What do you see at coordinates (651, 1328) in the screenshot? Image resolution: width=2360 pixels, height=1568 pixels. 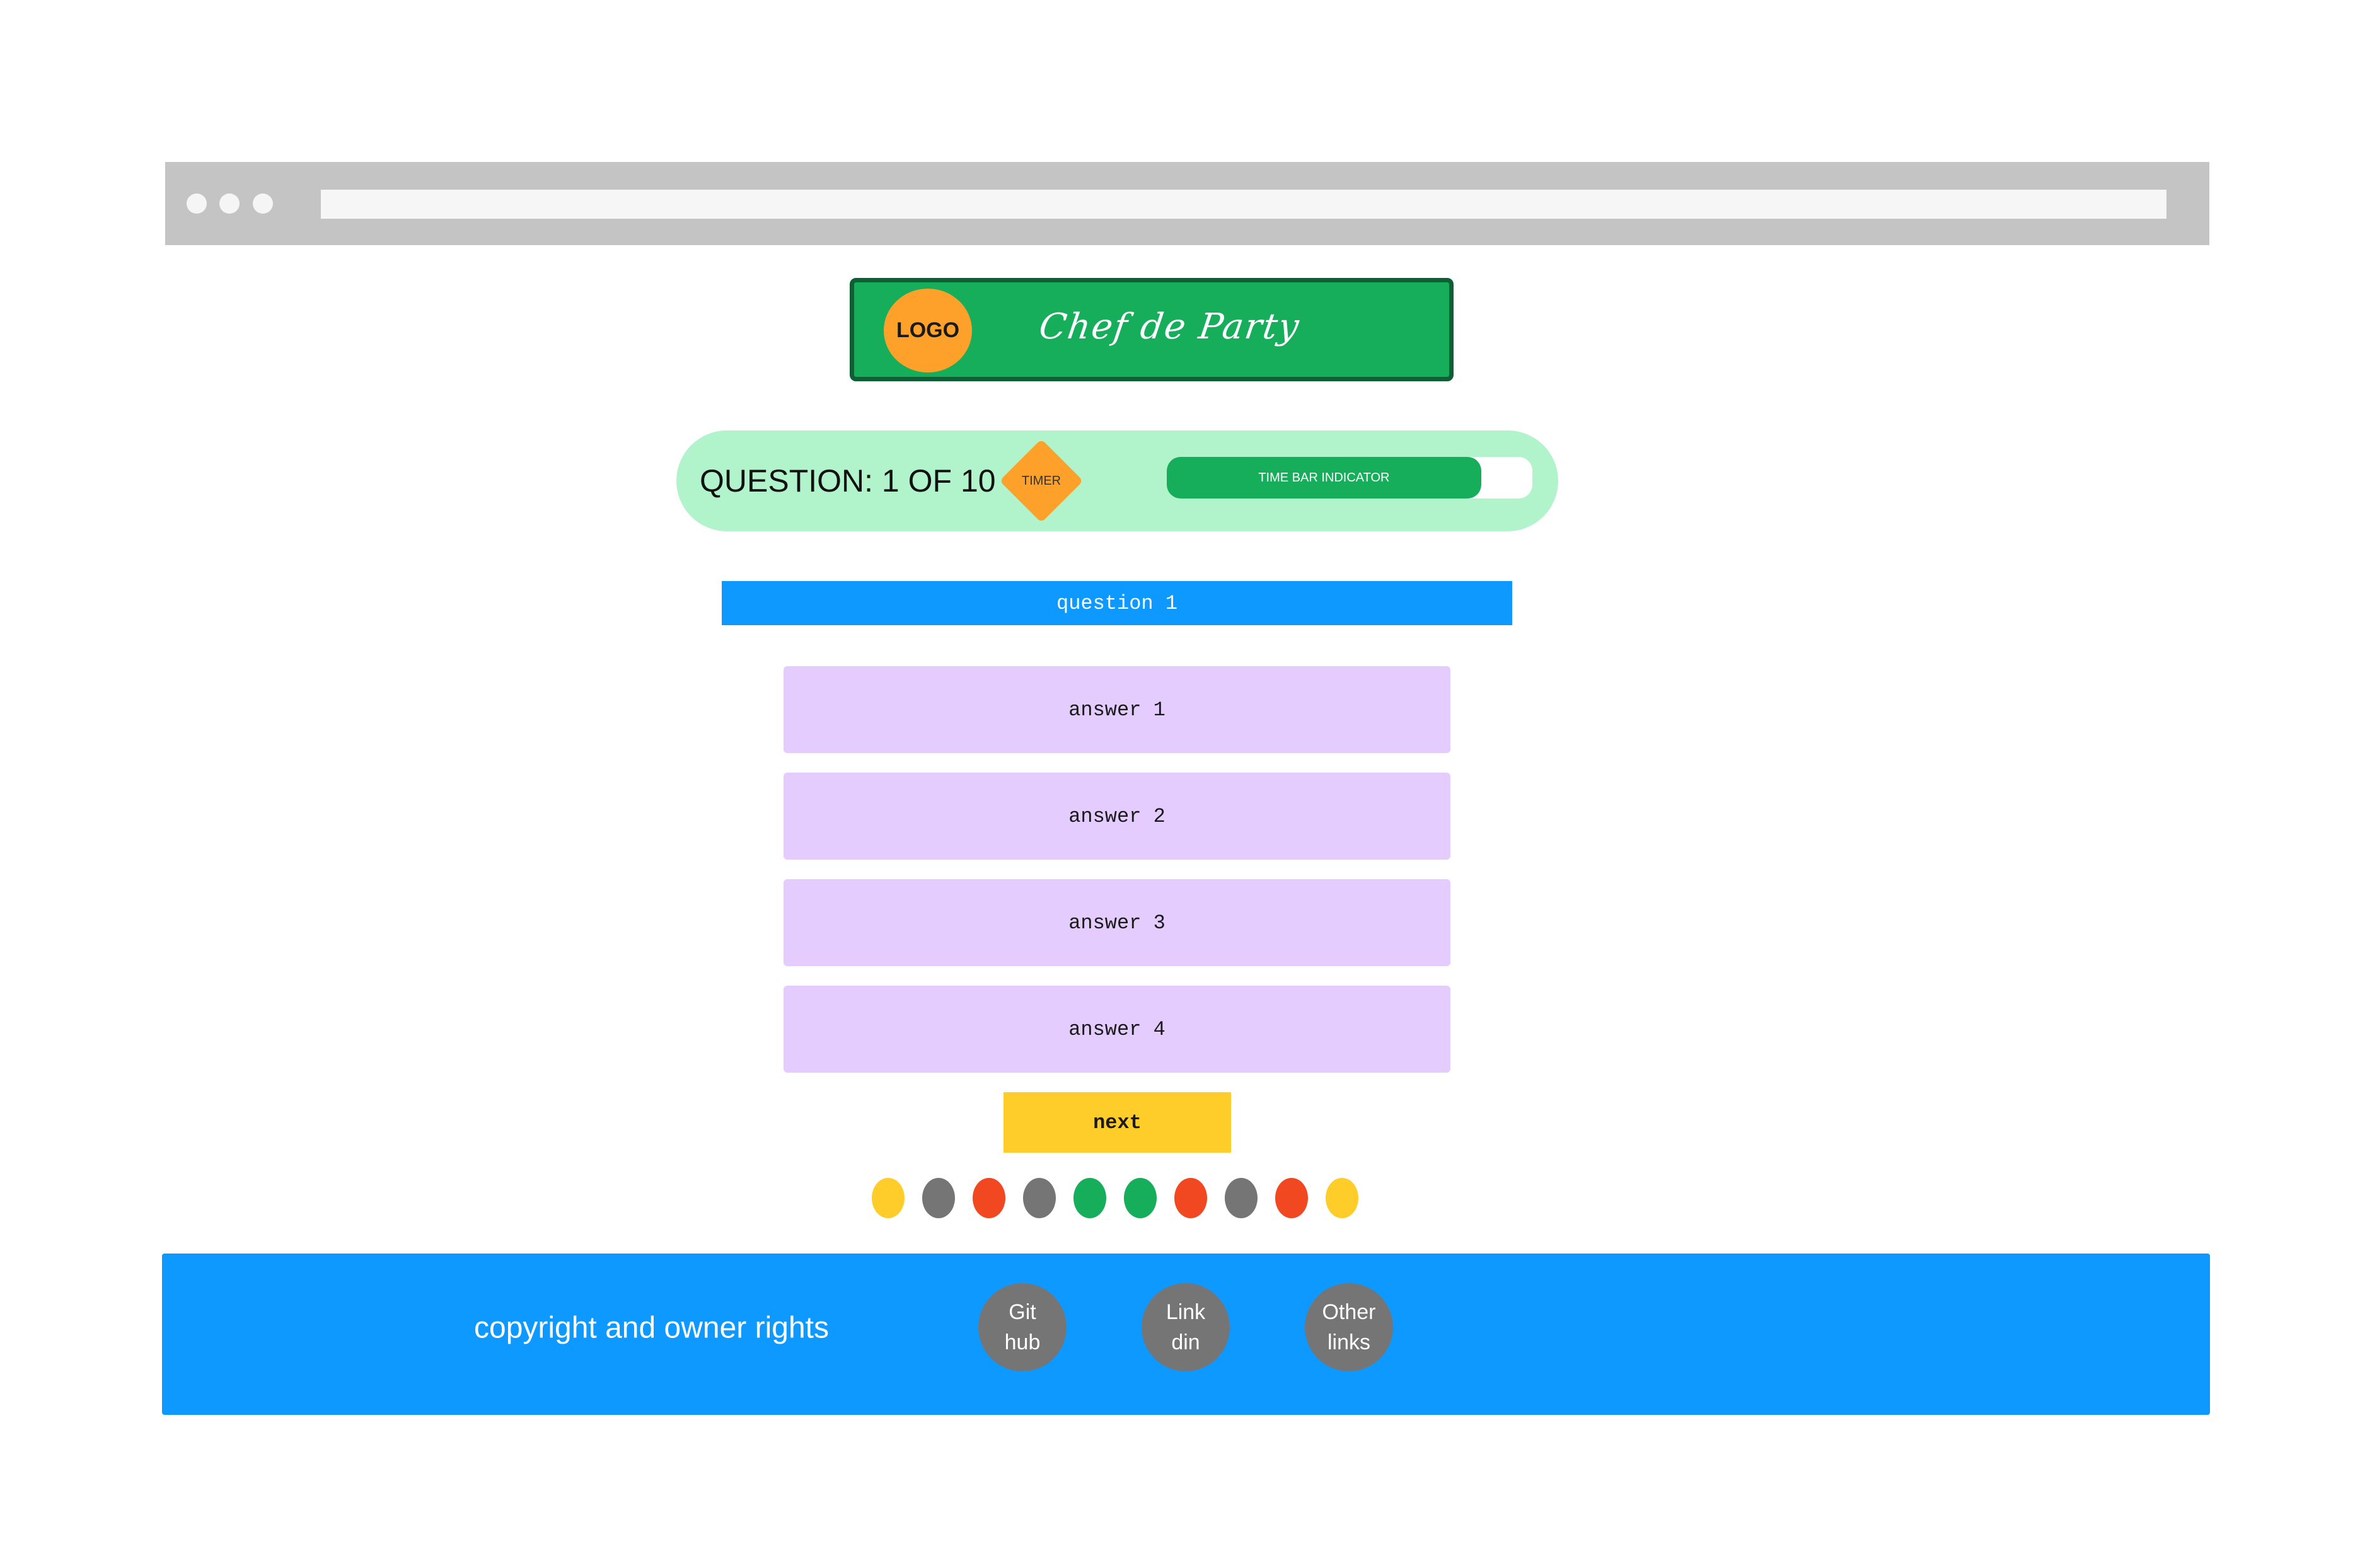 I see `copyright-text: copyright and owner rights` at bounding box center [651, 1328].